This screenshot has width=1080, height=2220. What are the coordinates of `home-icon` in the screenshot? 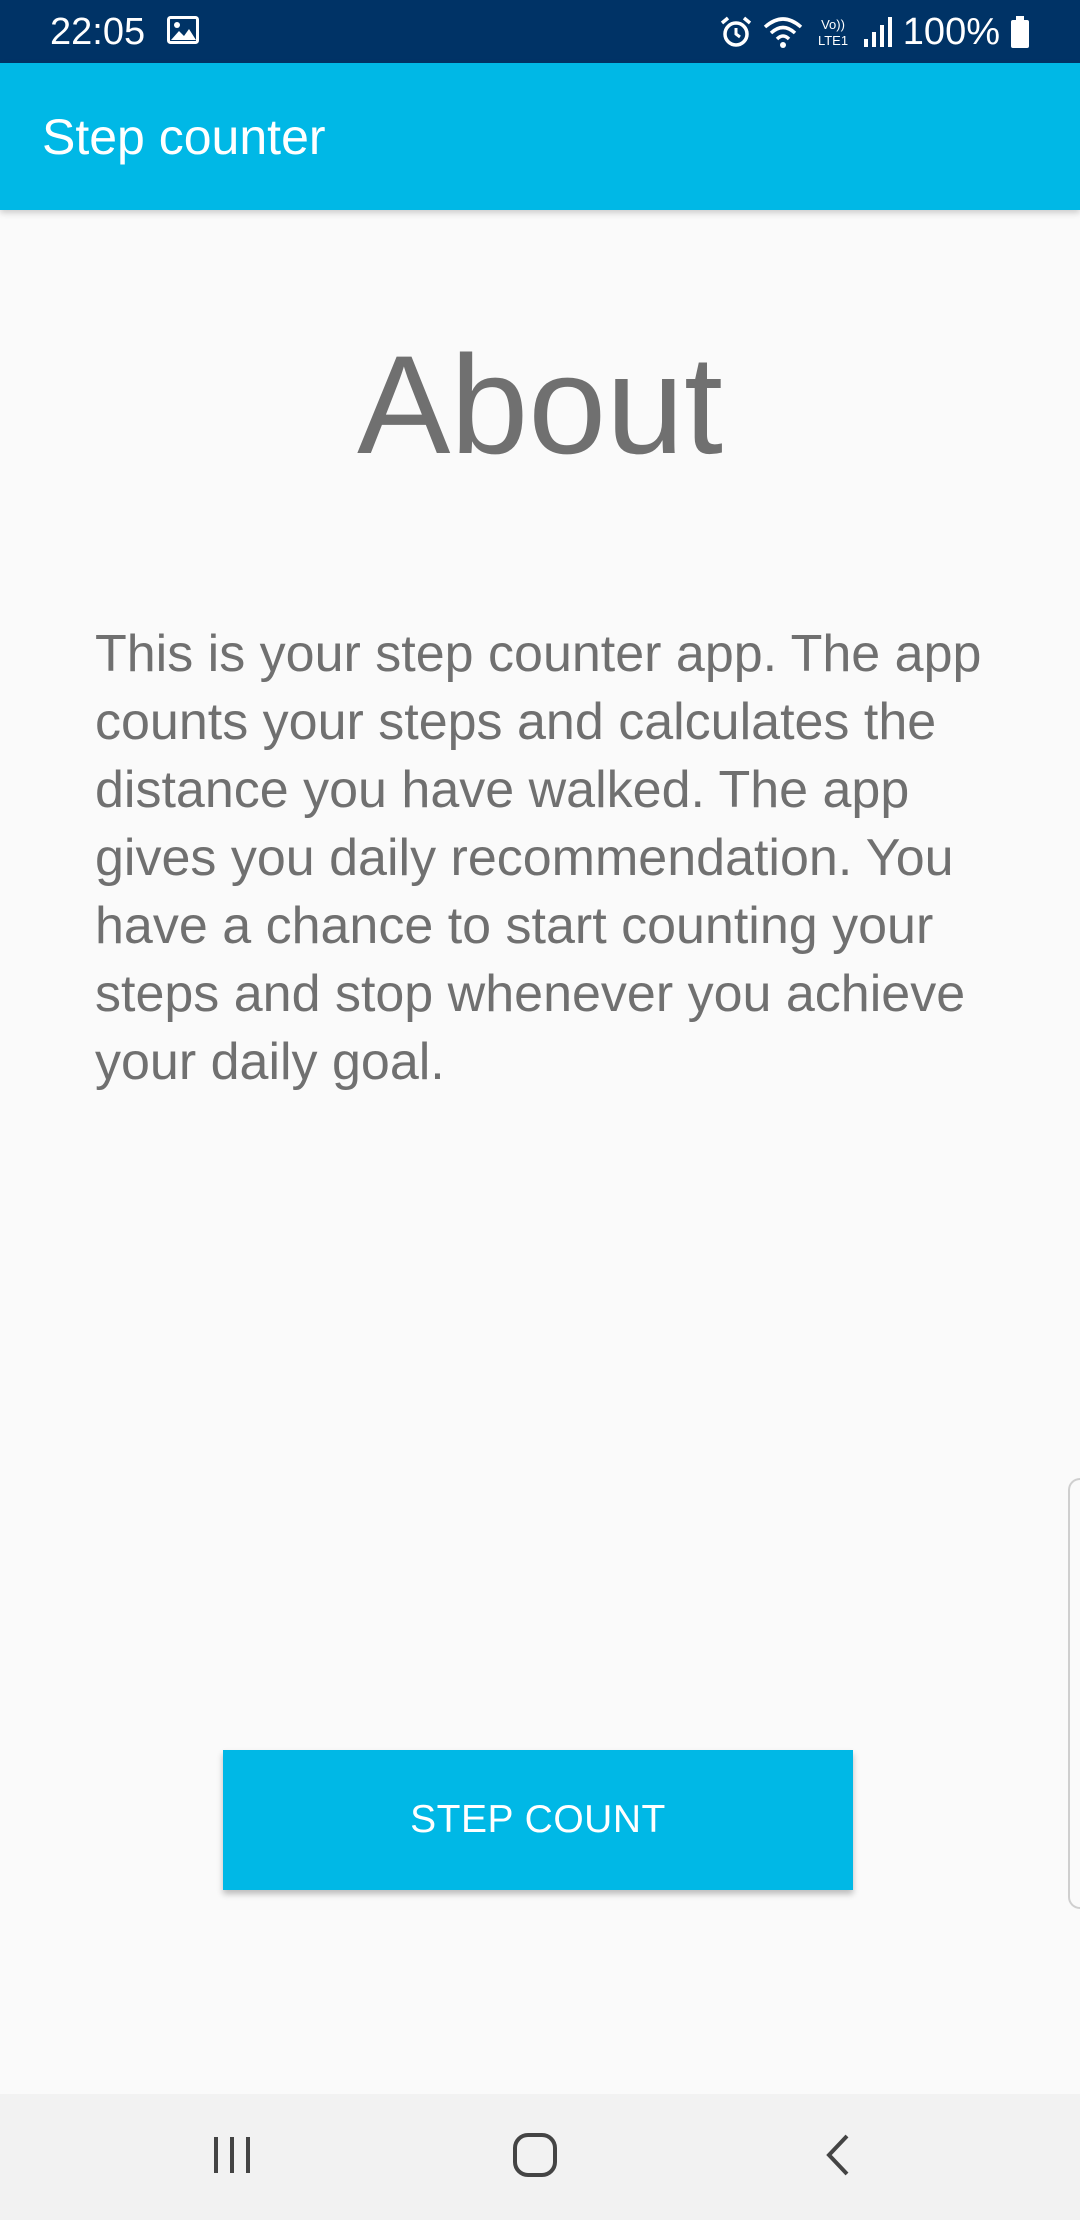 It's located at (535, 2157).